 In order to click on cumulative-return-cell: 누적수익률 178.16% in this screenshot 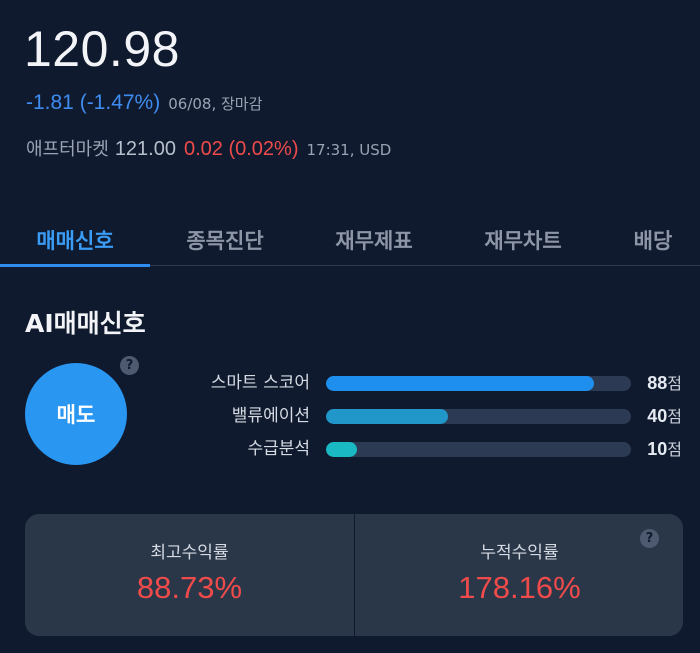, I will do `click(519, 575)`.